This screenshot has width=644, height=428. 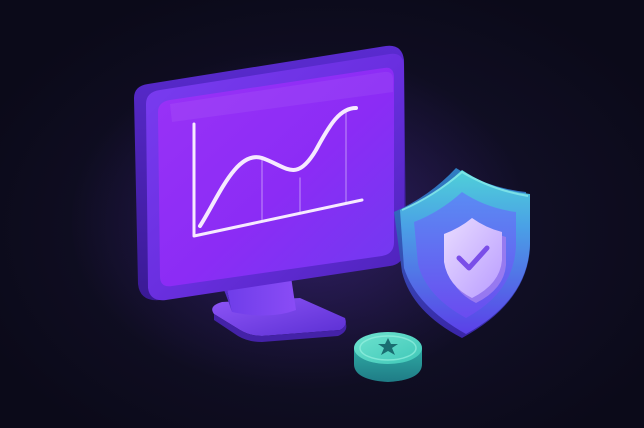 What do you see at coordinates (388, 357) in the screenshot?
I see `star-coin-icon` at bounding box center [388, 357].